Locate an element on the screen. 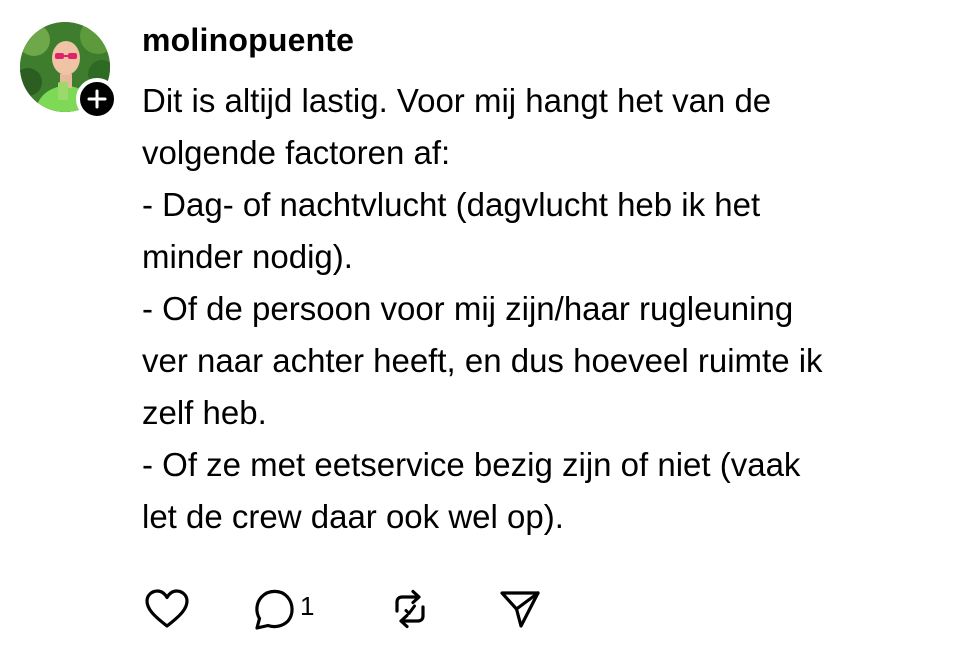 The width and height of the screenshot is (964, 660). send-icon is located at coordinates (520, 609).